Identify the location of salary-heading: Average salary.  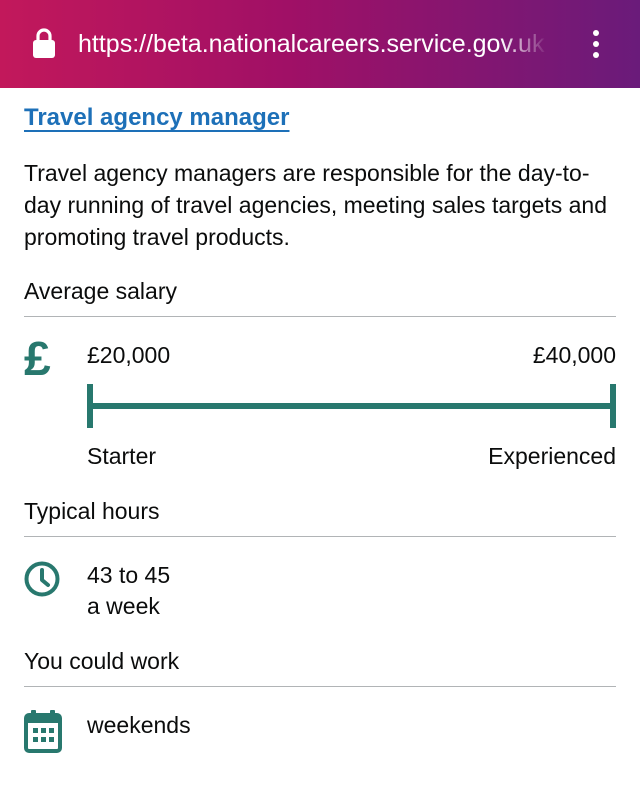
(100, 291).